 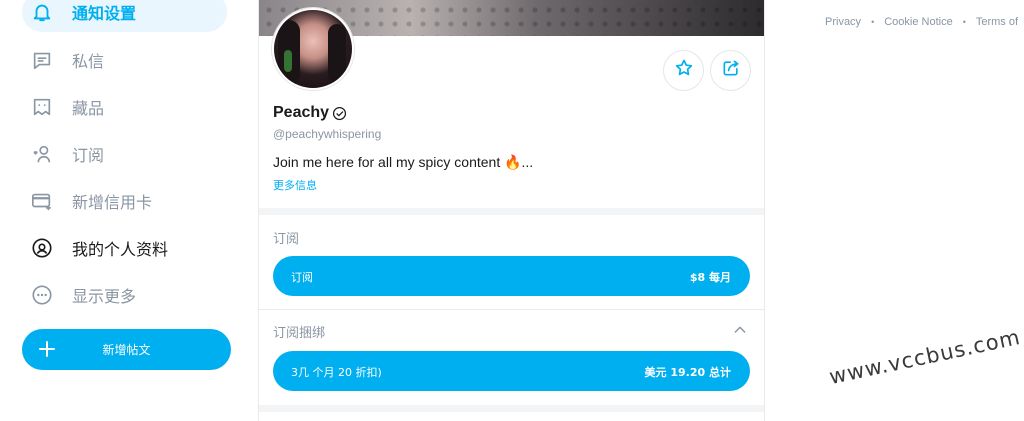 I want to click on chevron-up-icon, so click(x=740, y=330).